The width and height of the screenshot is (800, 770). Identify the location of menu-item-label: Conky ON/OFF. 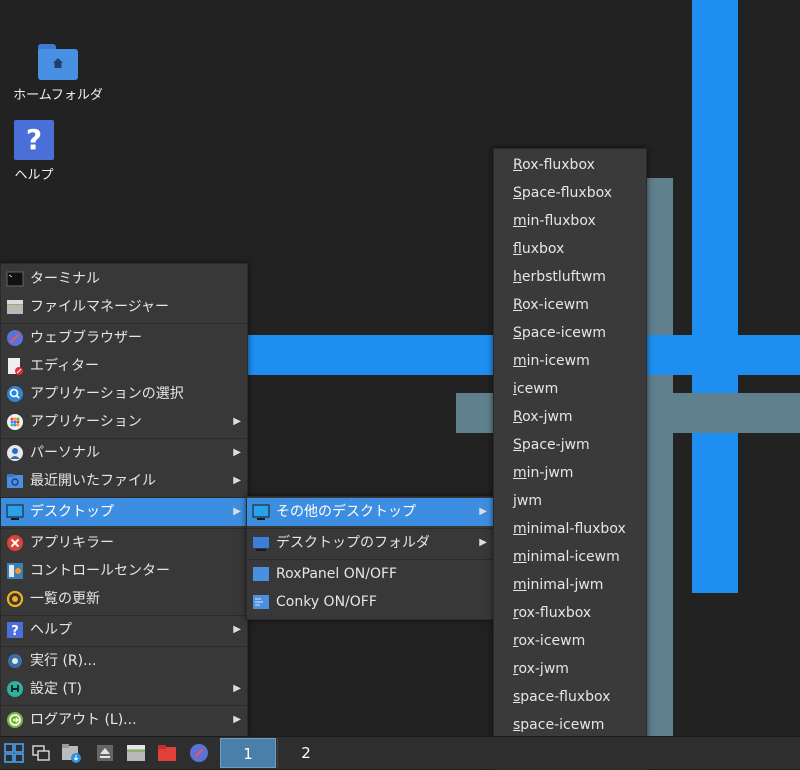
(326, 602).